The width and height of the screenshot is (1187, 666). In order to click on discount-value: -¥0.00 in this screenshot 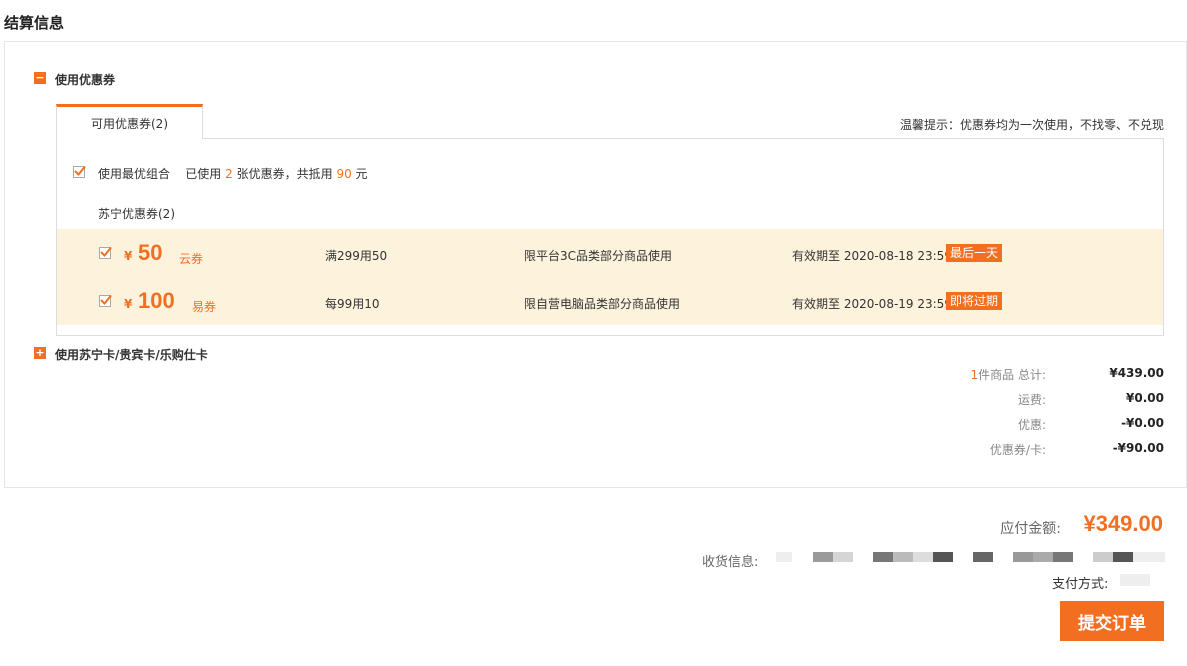, I will do `click(1142, 423)`.